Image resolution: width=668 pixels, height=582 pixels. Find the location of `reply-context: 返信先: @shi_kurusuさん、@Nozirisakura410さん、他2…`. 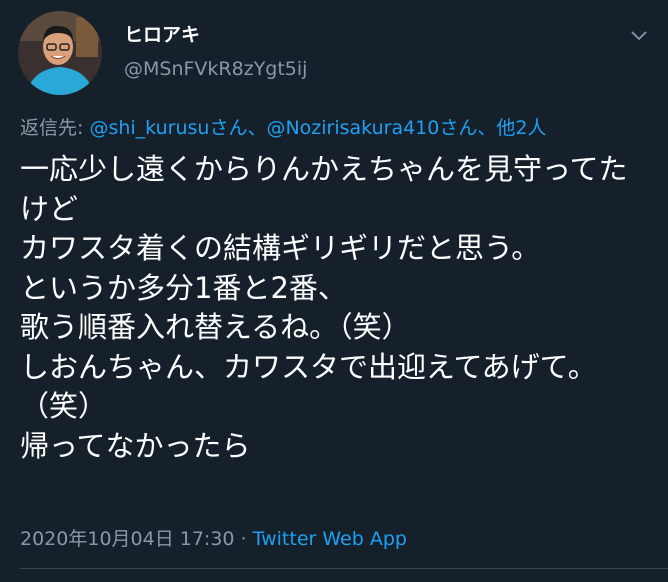

reply-context: 返信先: @shi_kurusuさん、@Nozirisakura410さん、他2… is located at coordinates (283, 126).